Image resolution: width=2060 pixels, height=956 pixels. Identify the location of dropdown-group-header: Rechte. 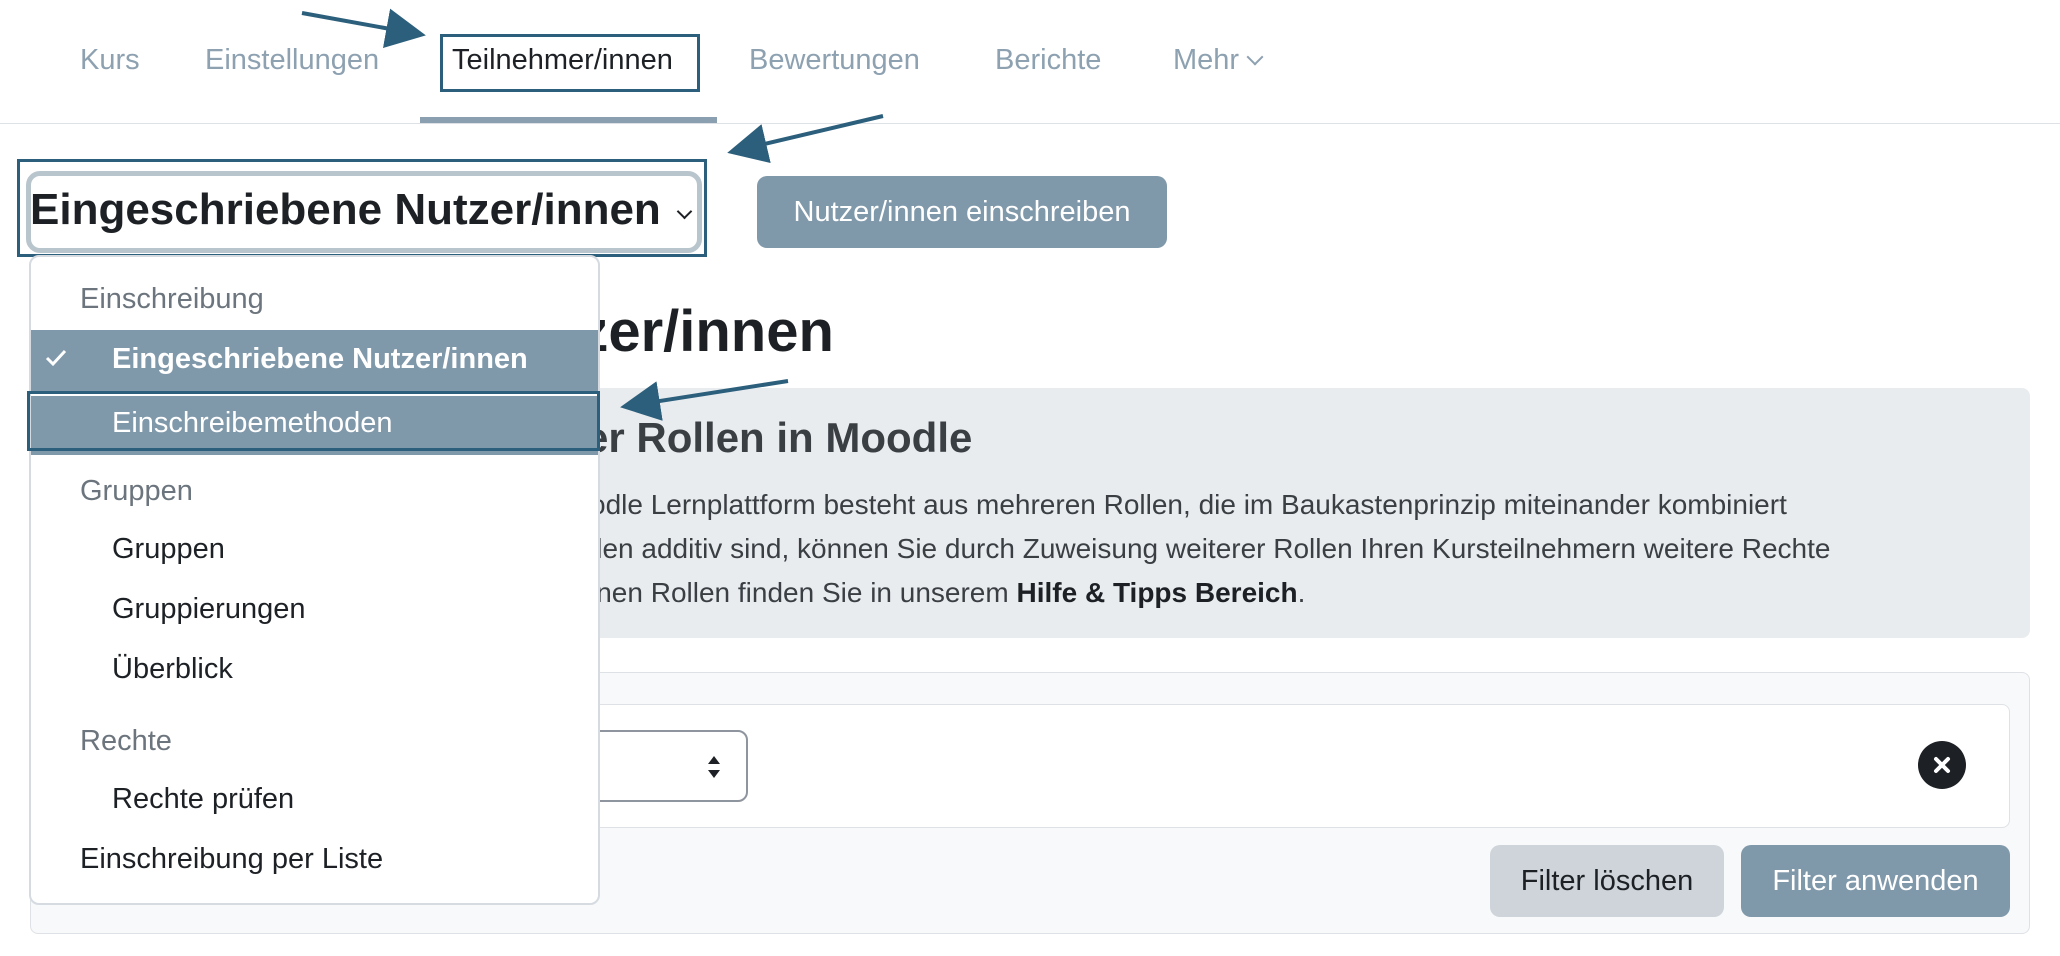
(126, 741).